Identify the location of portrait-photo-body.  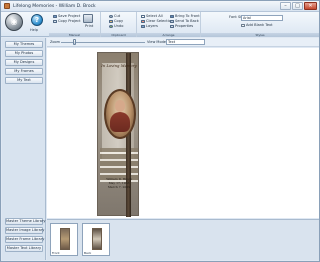
(120, 122).